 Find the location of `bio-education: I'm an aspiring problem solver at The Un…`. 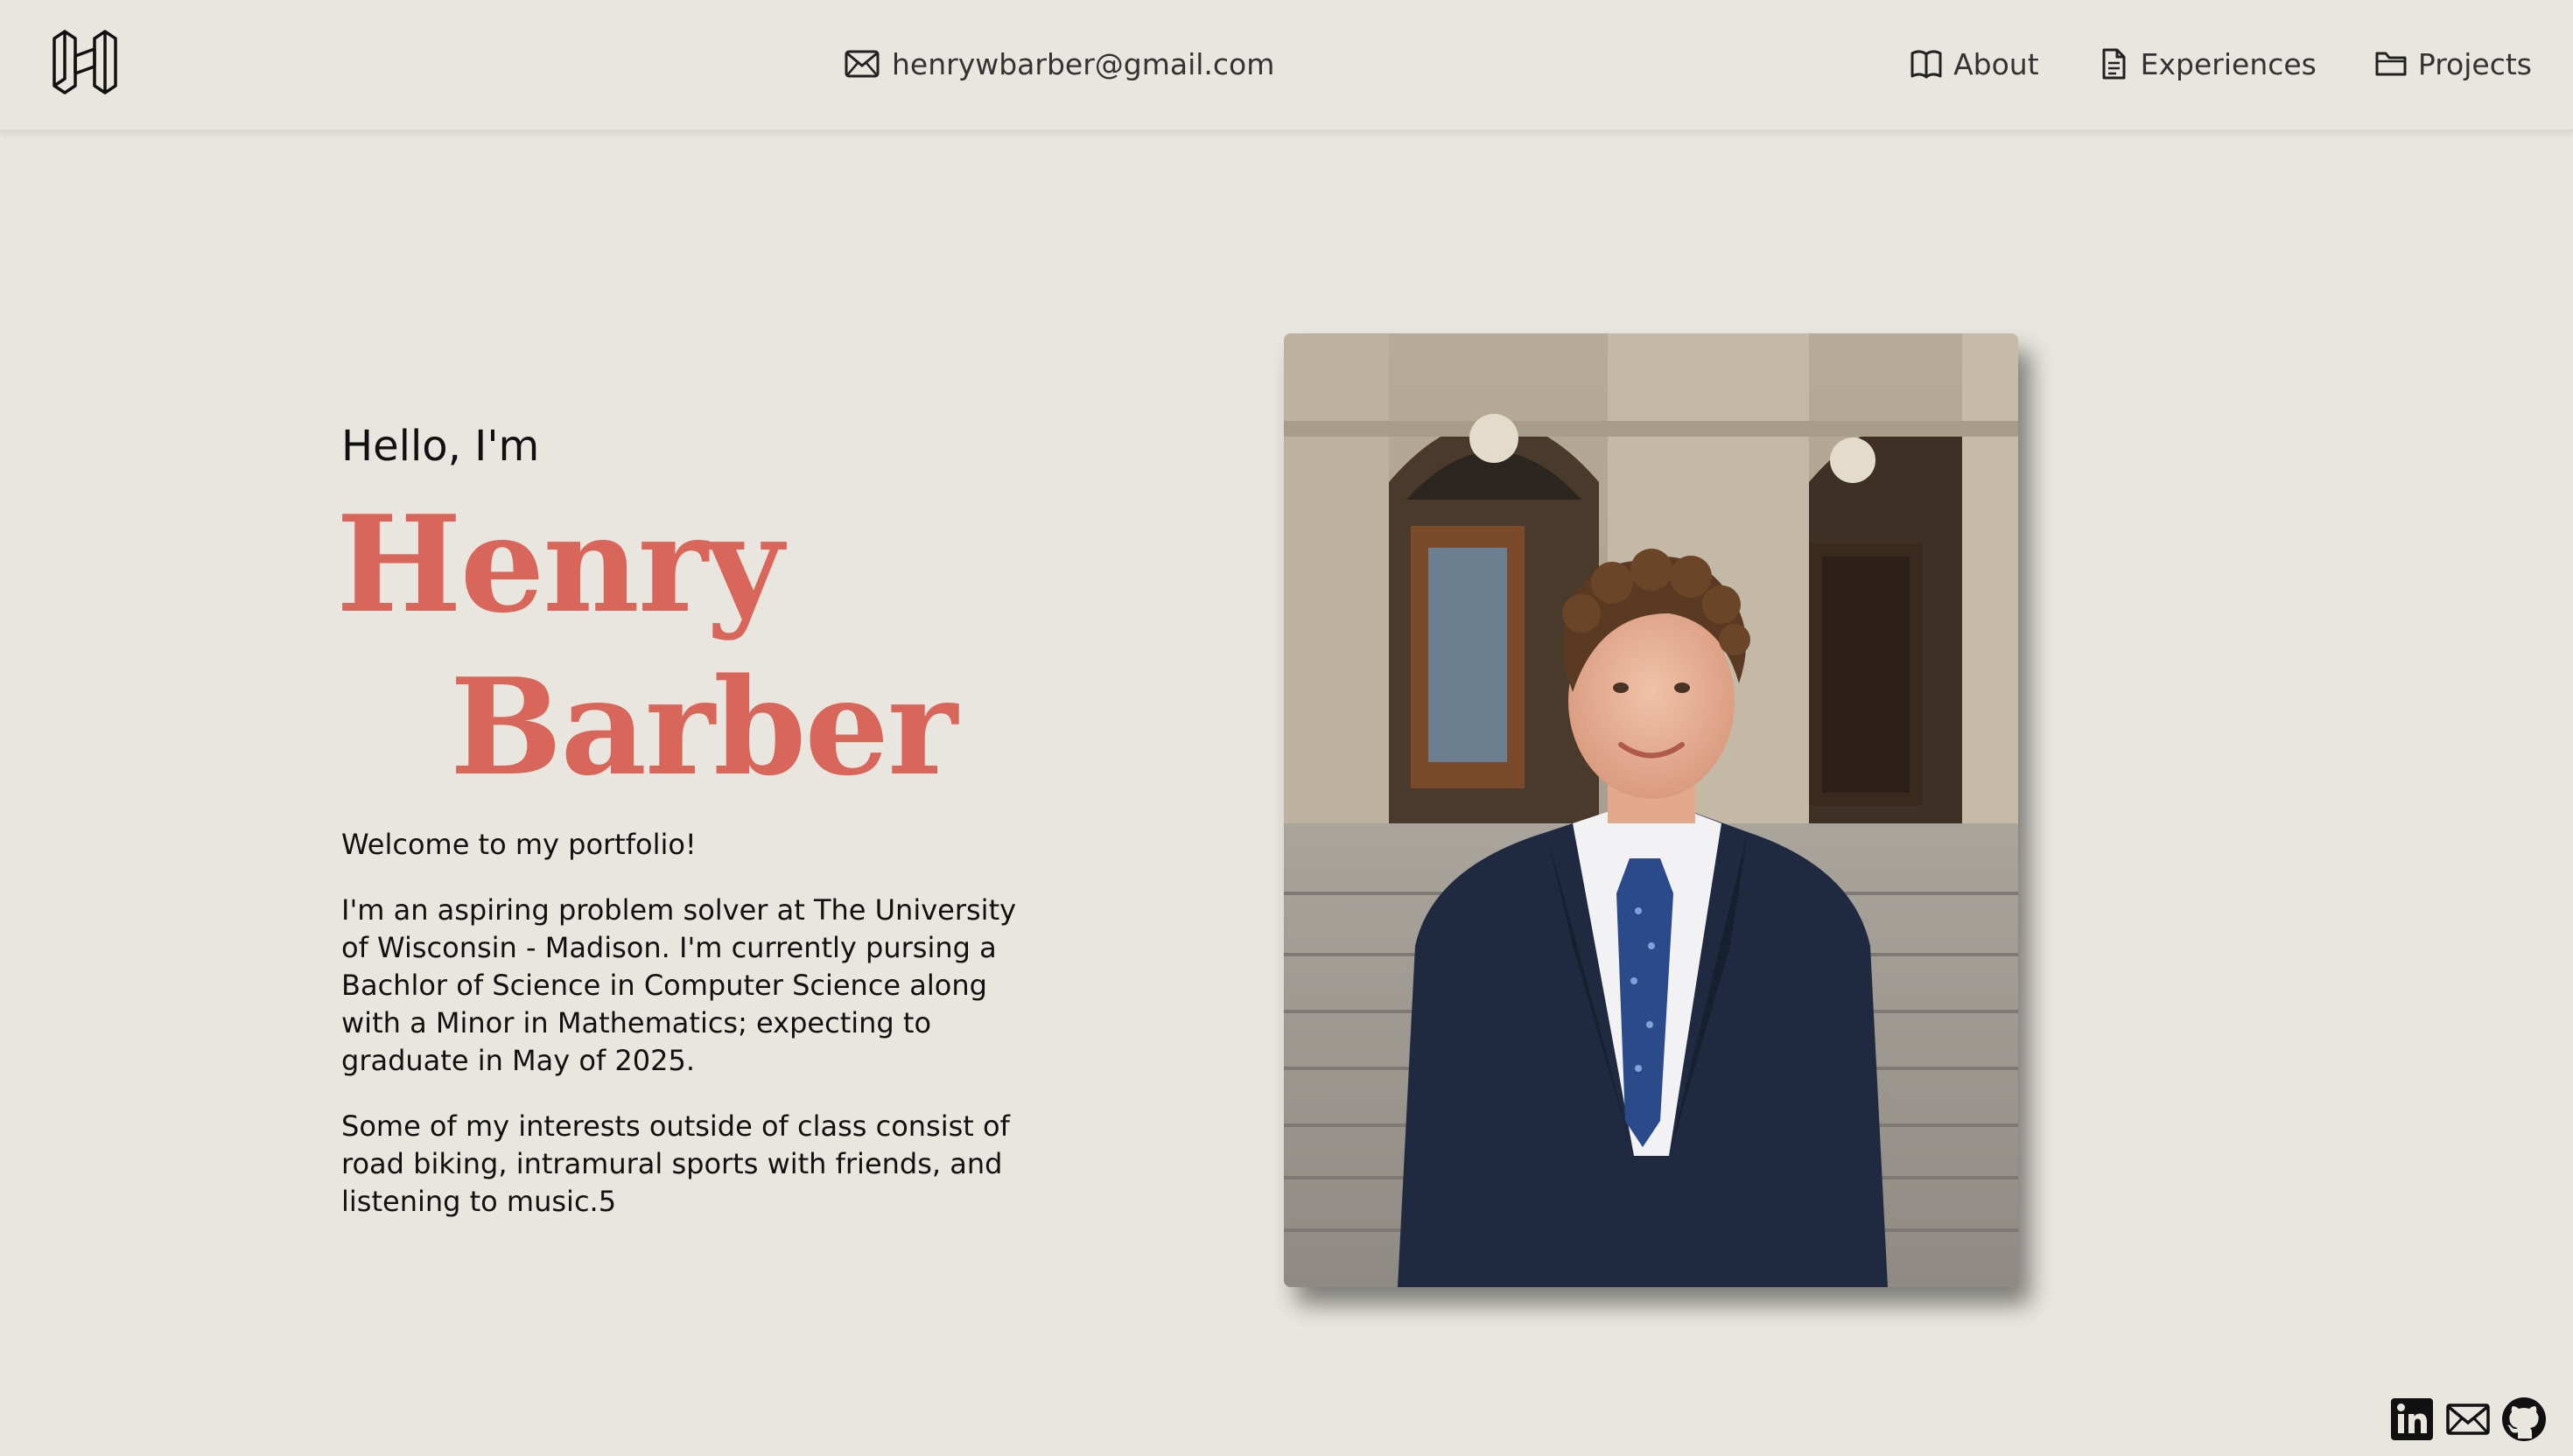

bio-education: I'm an aspiring problem solver at The Un… is located at coordinates (679, 985).